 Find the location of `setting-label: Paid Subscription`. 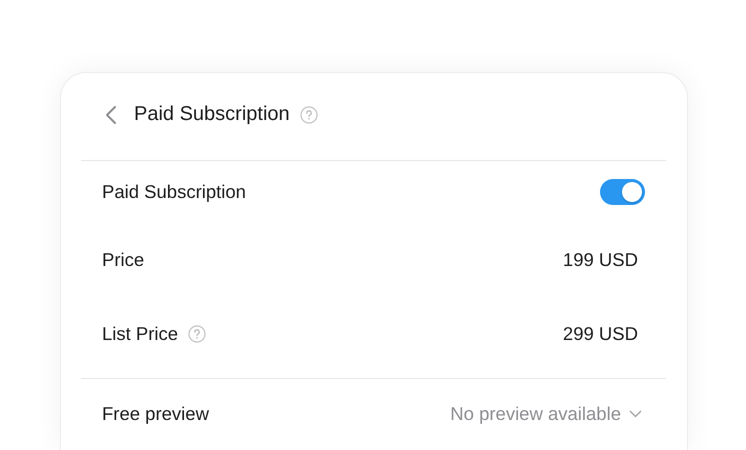

setting-label: Paid Subscription is located at coordinates (174, 192).